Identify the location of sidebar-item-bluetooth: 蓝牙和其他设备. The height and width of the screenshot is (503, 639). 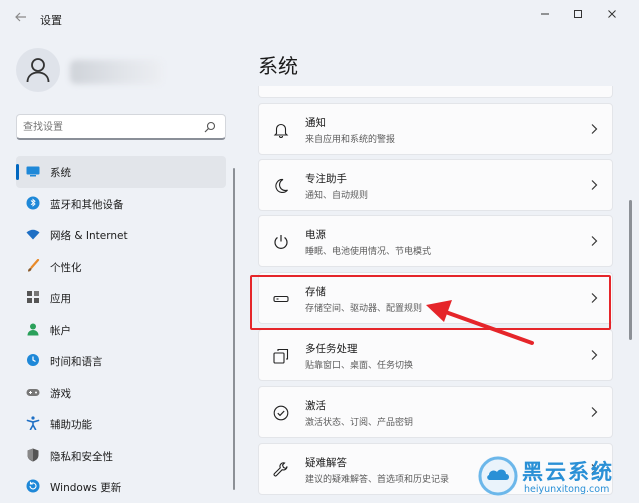
(121, 204).